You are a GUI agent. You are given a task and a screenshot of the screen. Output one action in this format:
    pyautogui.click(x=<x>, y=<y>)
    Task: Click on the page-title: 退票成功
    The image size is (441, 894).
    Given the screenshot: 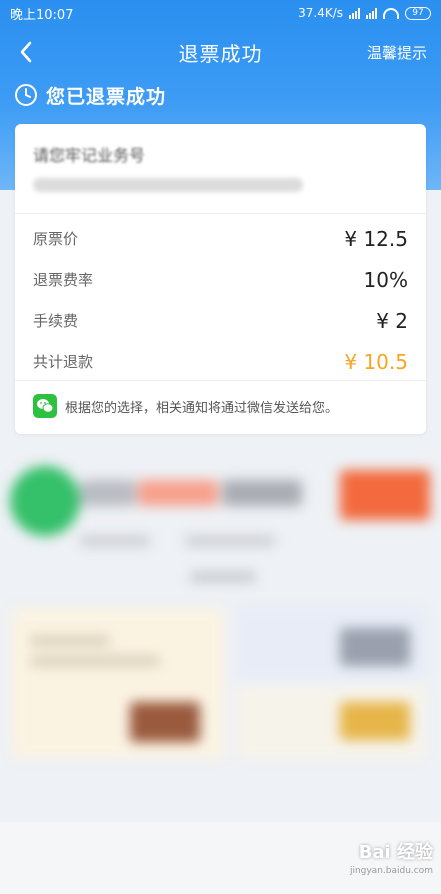 What is the action you would take?
    pyautogui.click(x=220, y=53)
    